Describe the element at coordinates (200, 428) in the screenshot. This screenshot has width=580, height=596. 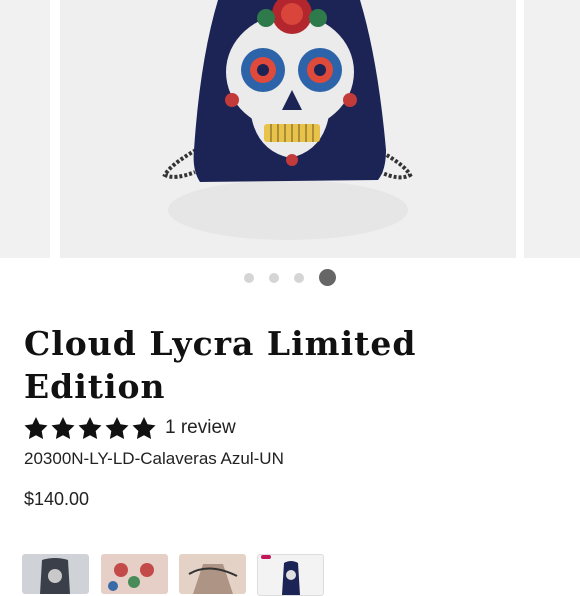
I see `review-count-link: 1 review` at that location.